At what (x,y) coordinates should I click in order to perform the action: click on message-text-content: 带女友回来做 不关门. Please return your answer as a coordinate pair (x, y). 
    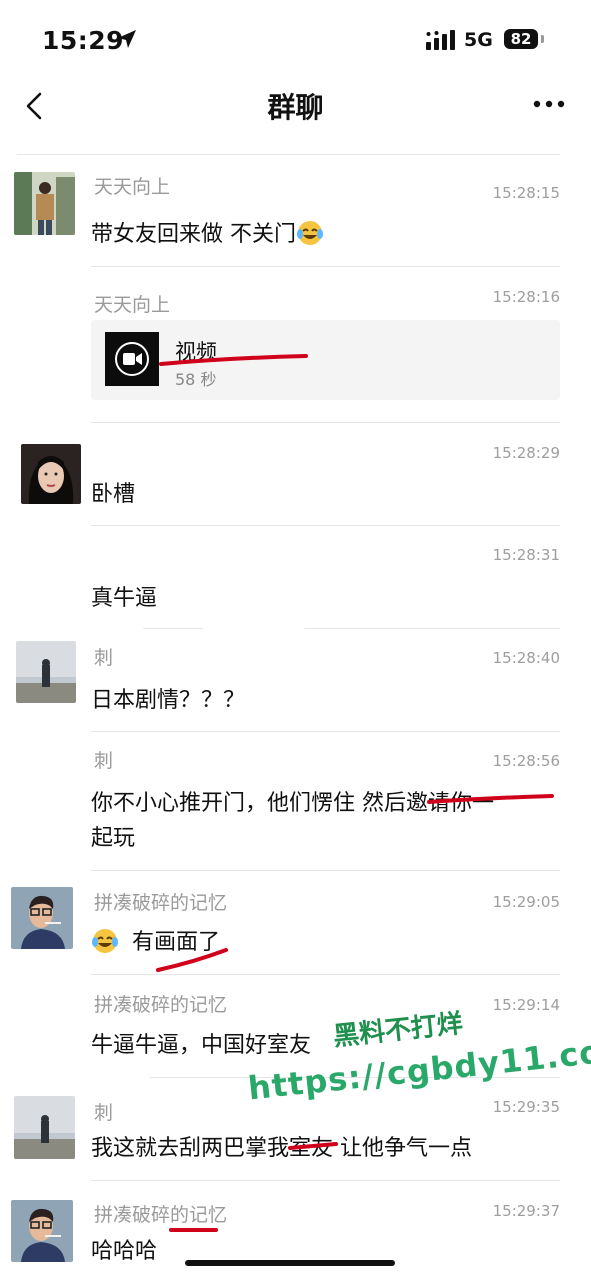
    Looking at the image, I should click on (193, 234).